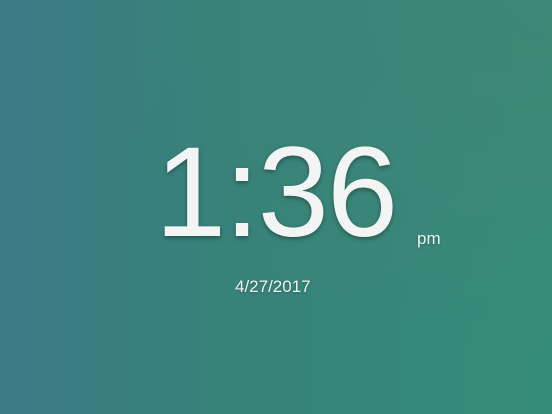  I want to click on clock-date: 4/27/2017, so click(273, 286).